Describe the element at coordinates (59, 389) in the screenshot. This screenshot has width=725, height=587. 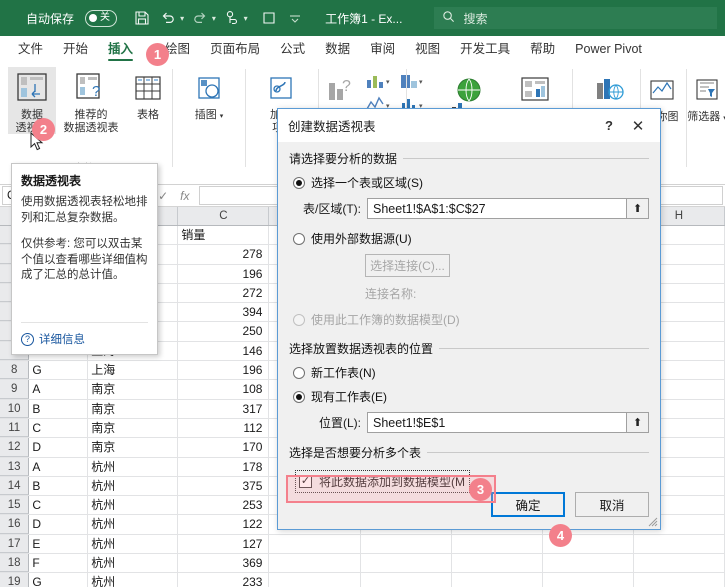
I see `cell: A` at that location.